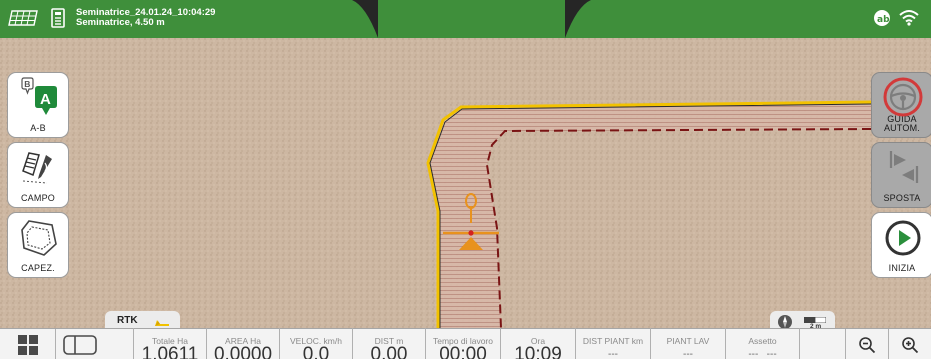 Image resolution: width=931 pixels, height=359 pixels. I want to click on shift-icon, so click(904, 167).